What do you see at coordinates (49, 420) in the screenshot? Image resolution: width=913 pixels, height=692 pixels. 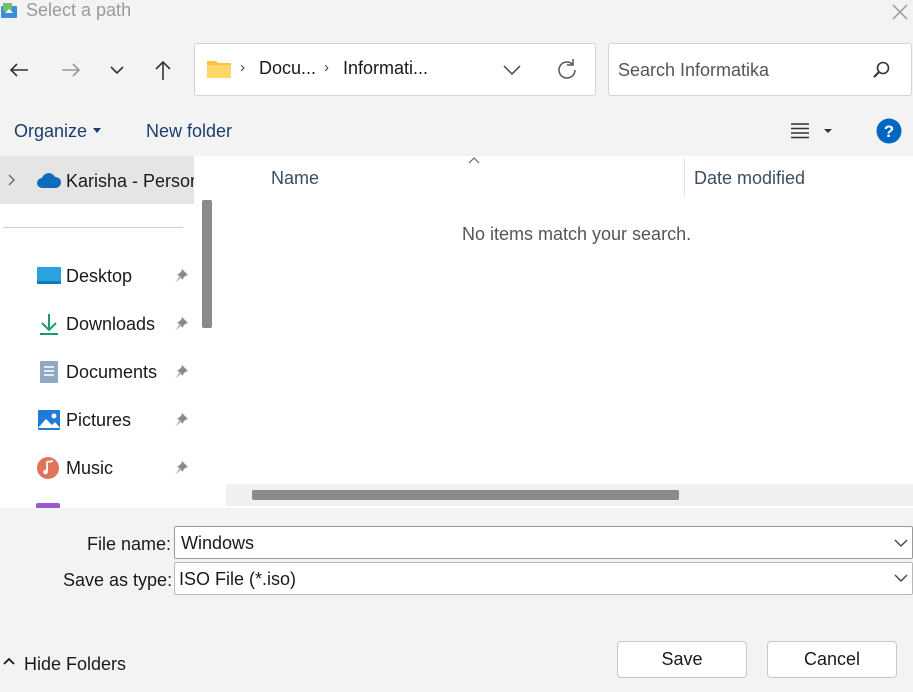 I see `pictures-icon` at bounding box center [49, 420].